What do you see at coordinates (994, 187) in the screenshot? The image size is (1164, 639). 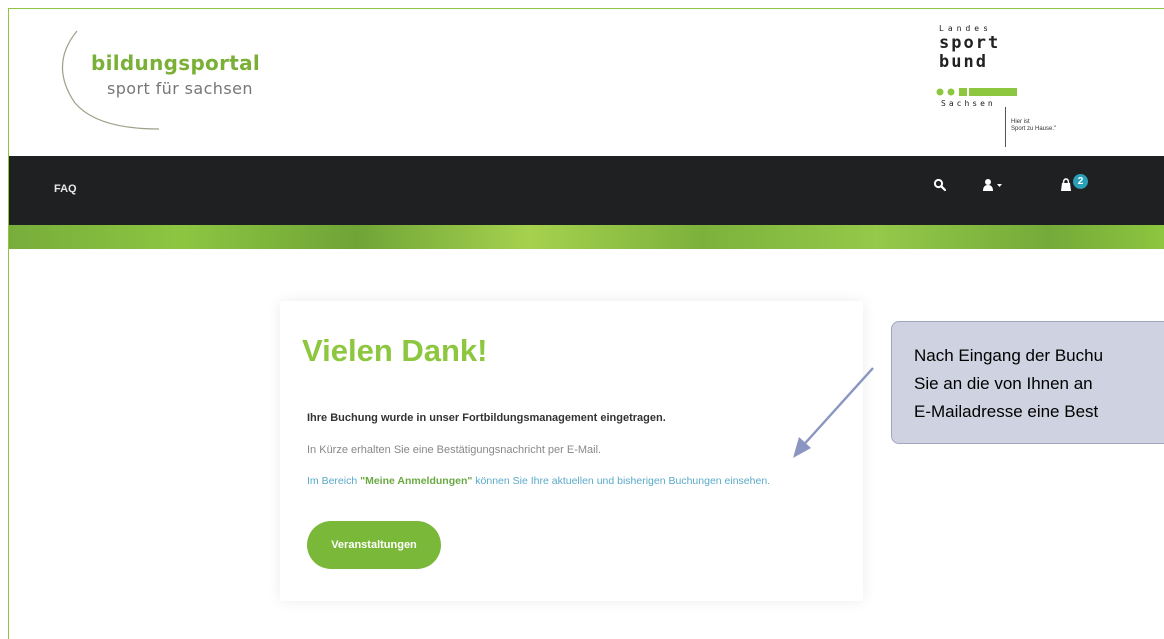 I see `user-menu-icon` at bounding box center [994, 187].